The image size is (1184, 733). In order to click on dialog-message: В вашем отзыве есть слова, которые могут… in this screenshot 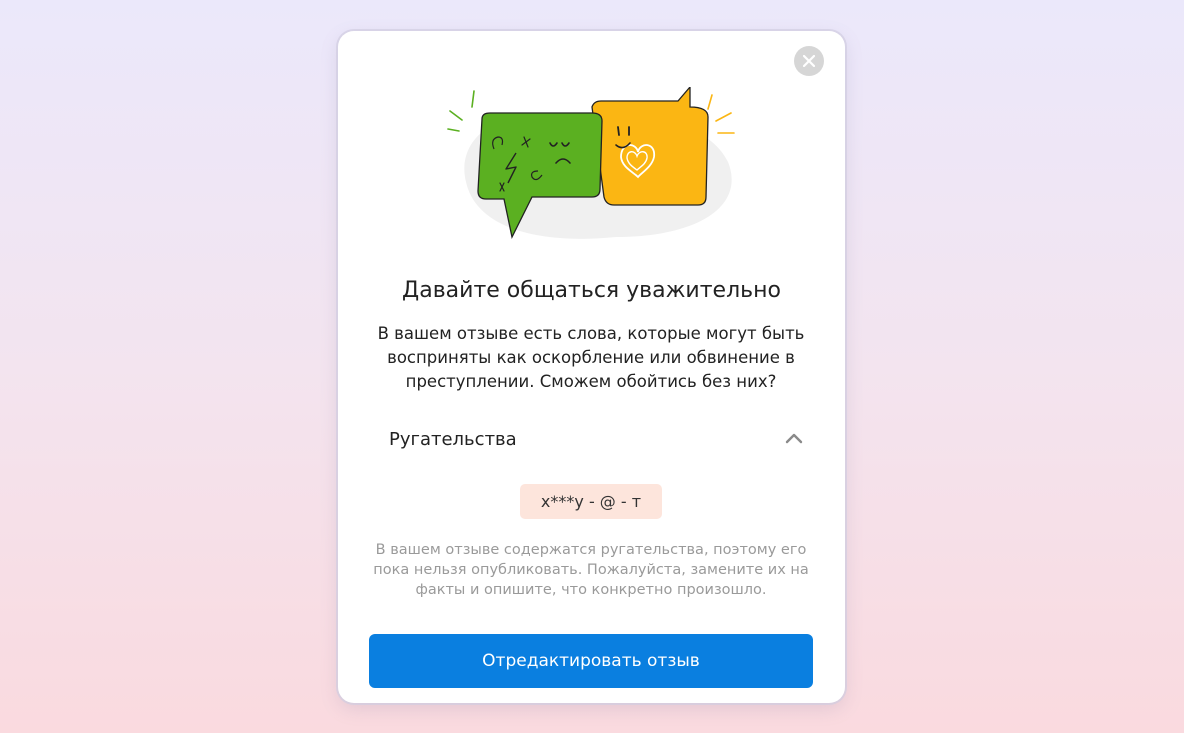, I will do `click(591, 357)`.